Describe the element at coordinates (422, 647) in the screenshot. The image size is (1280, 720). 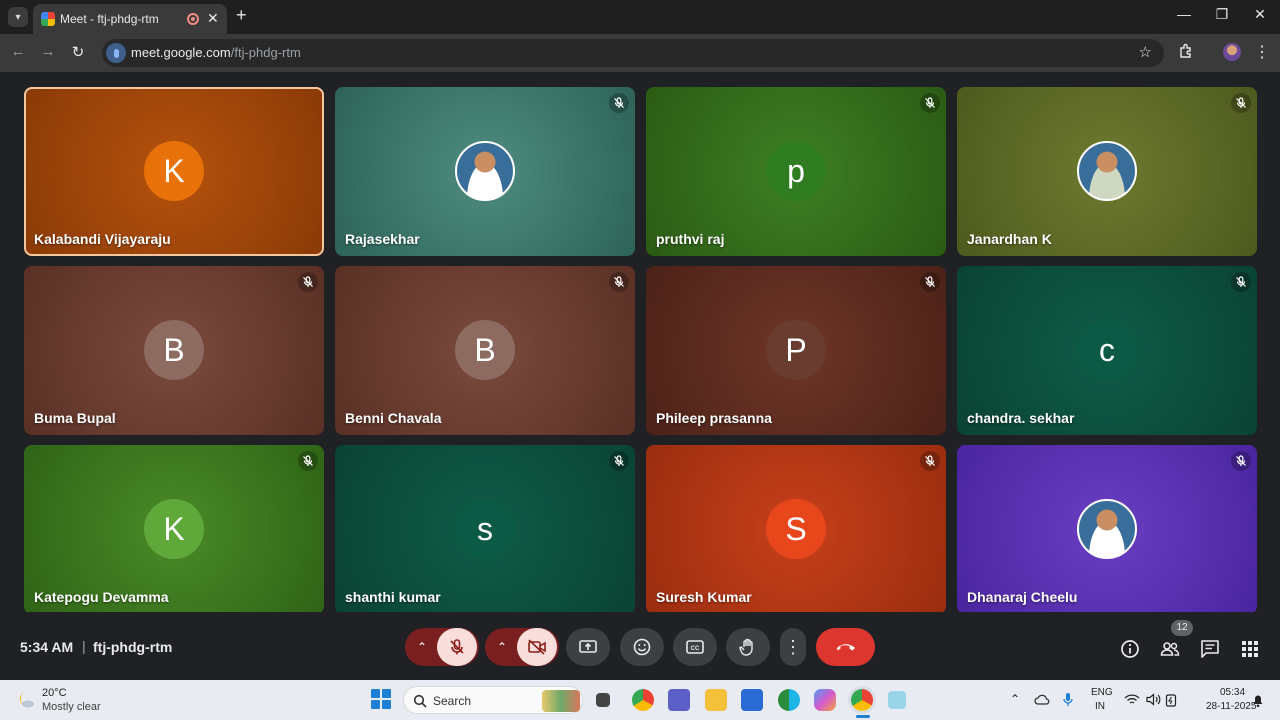
I see `audio-options-chevron-icon: ⌃` at that location.